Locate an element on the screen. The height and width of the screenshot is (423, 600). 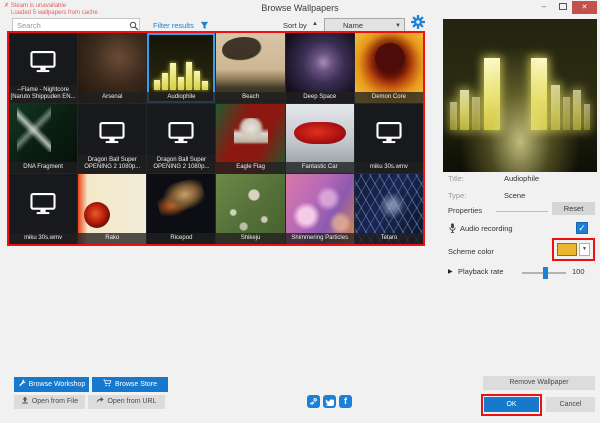
open-from-file-button: Open from File is located at coordinates (49, 402).